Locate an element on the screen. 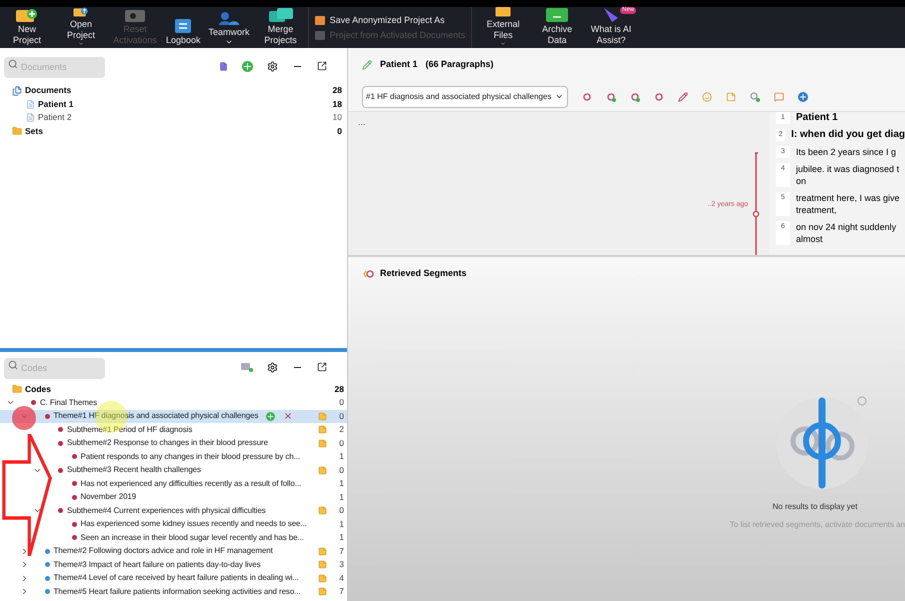 The image size is (905, 601). code-row: Has not experienced any difficulties recently as a result of follo... 1 is located at coordinates (173, 483).